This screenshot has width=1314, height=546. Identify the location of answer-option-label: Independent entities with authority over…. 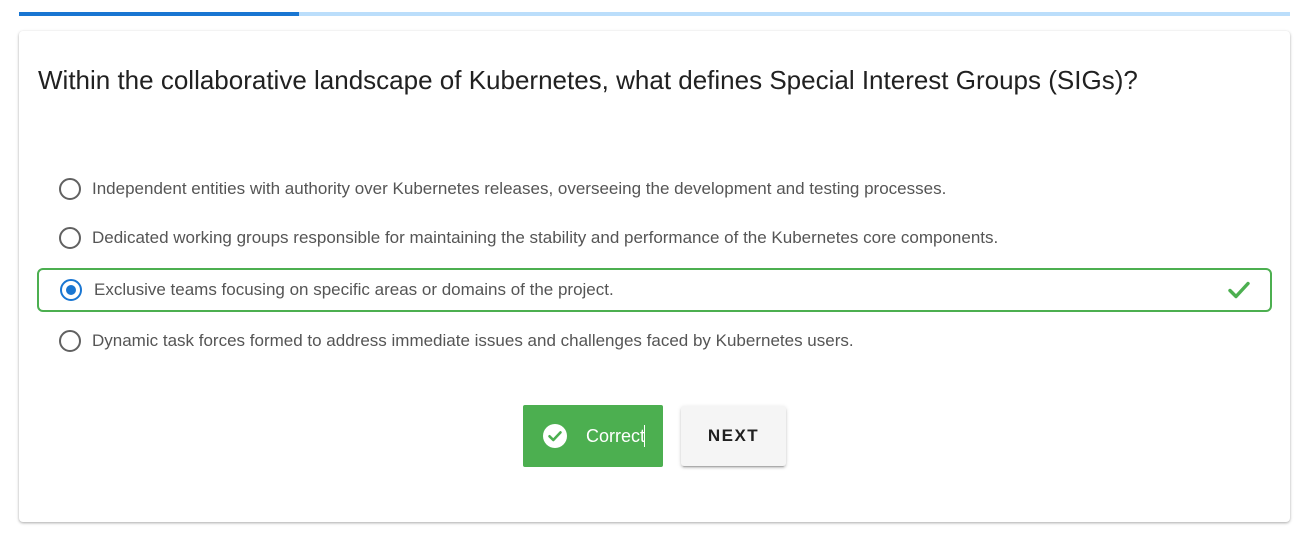
(519, 188).